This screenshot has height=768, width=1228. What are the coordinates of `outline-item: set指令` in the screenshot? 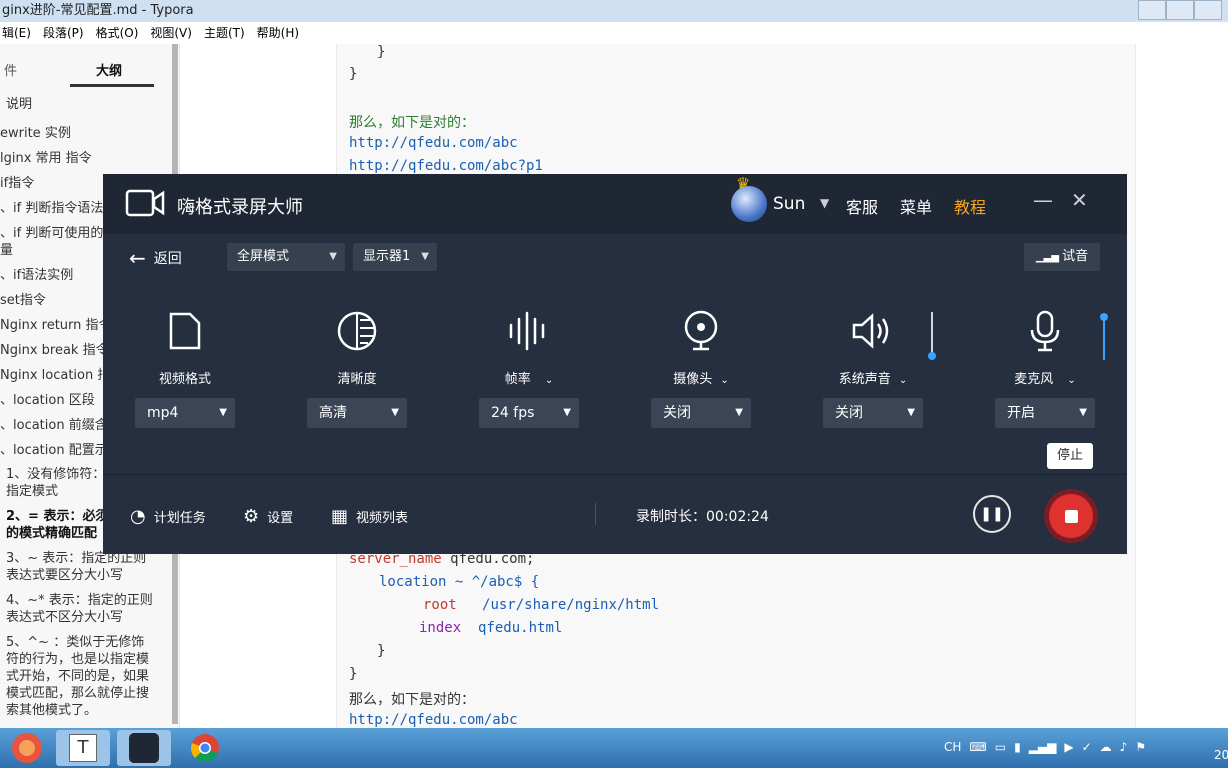 It's located at (23, 298).